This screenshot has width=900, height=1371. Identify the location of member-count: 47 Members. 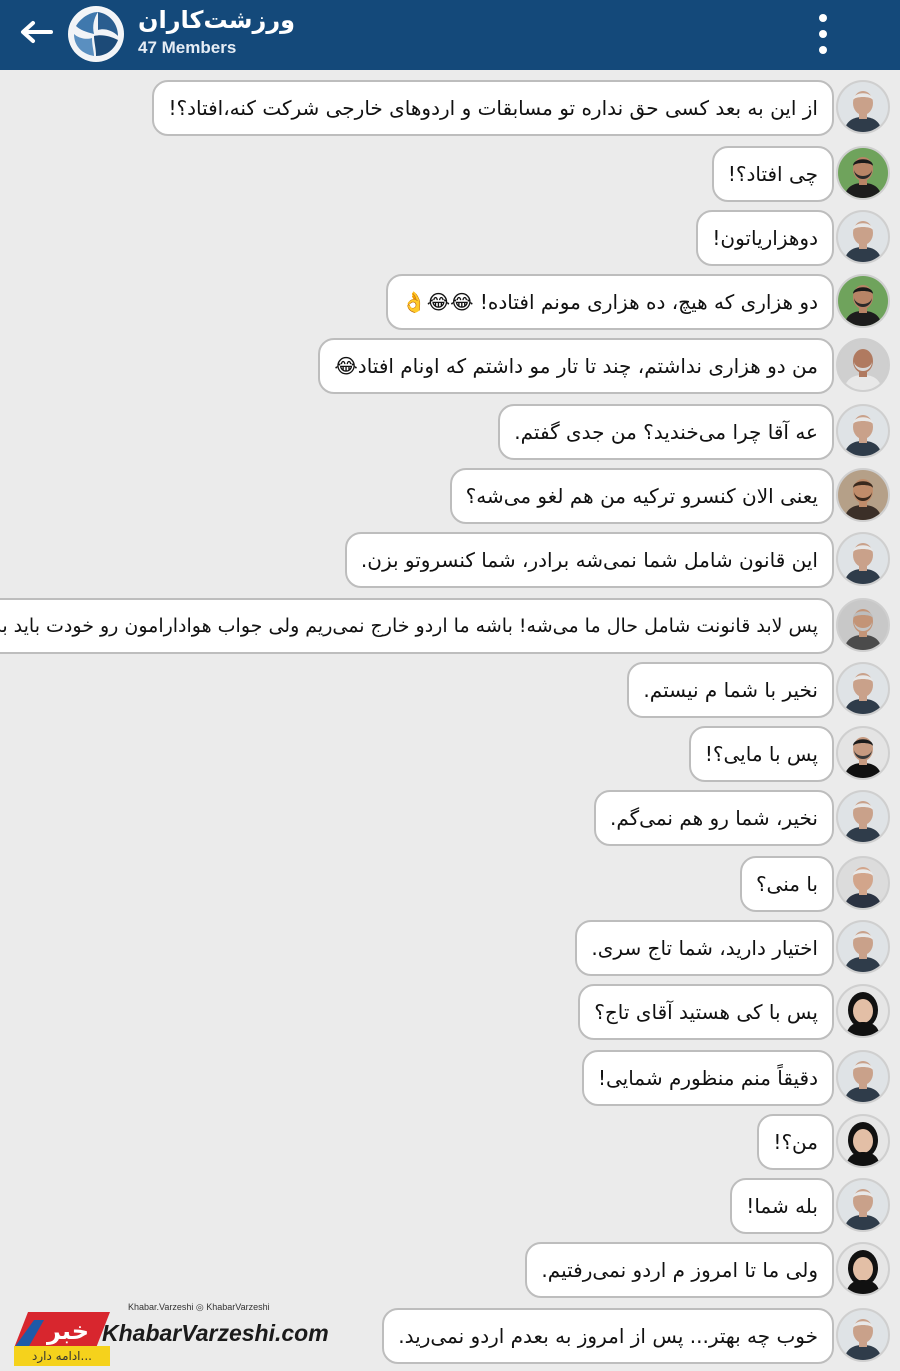
(187, 47).